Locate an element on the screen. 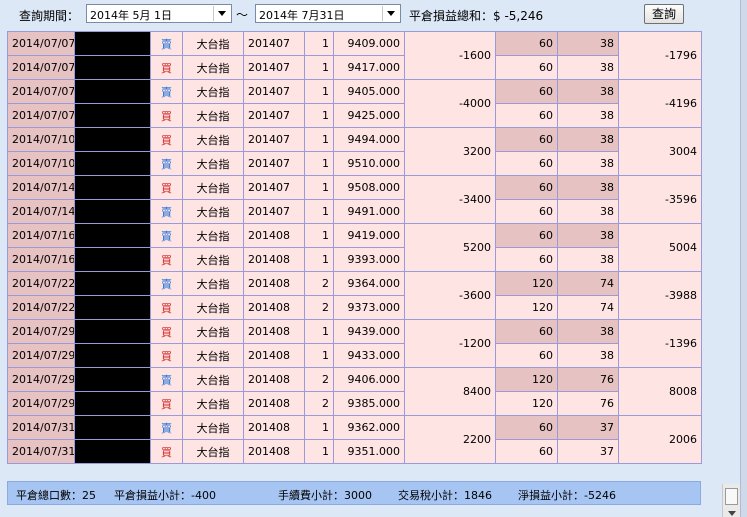 This screenshot has height=517, width=747. table-row: 2014/07/07 買大台指 201407 1 9425.000 60 38 is located at coordinates (354, 115).